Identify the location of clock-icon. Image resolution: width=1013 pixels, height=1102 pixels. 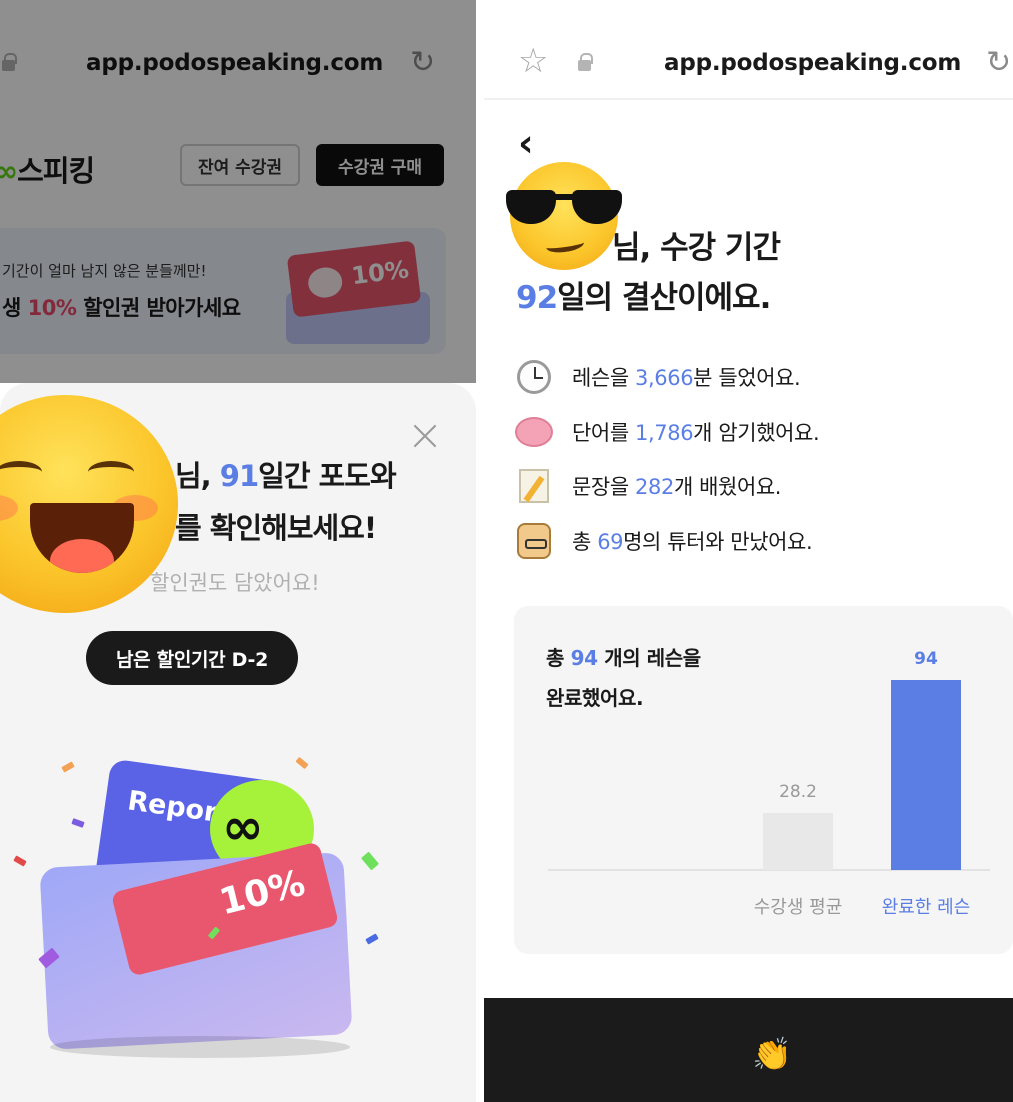
(534, 377).